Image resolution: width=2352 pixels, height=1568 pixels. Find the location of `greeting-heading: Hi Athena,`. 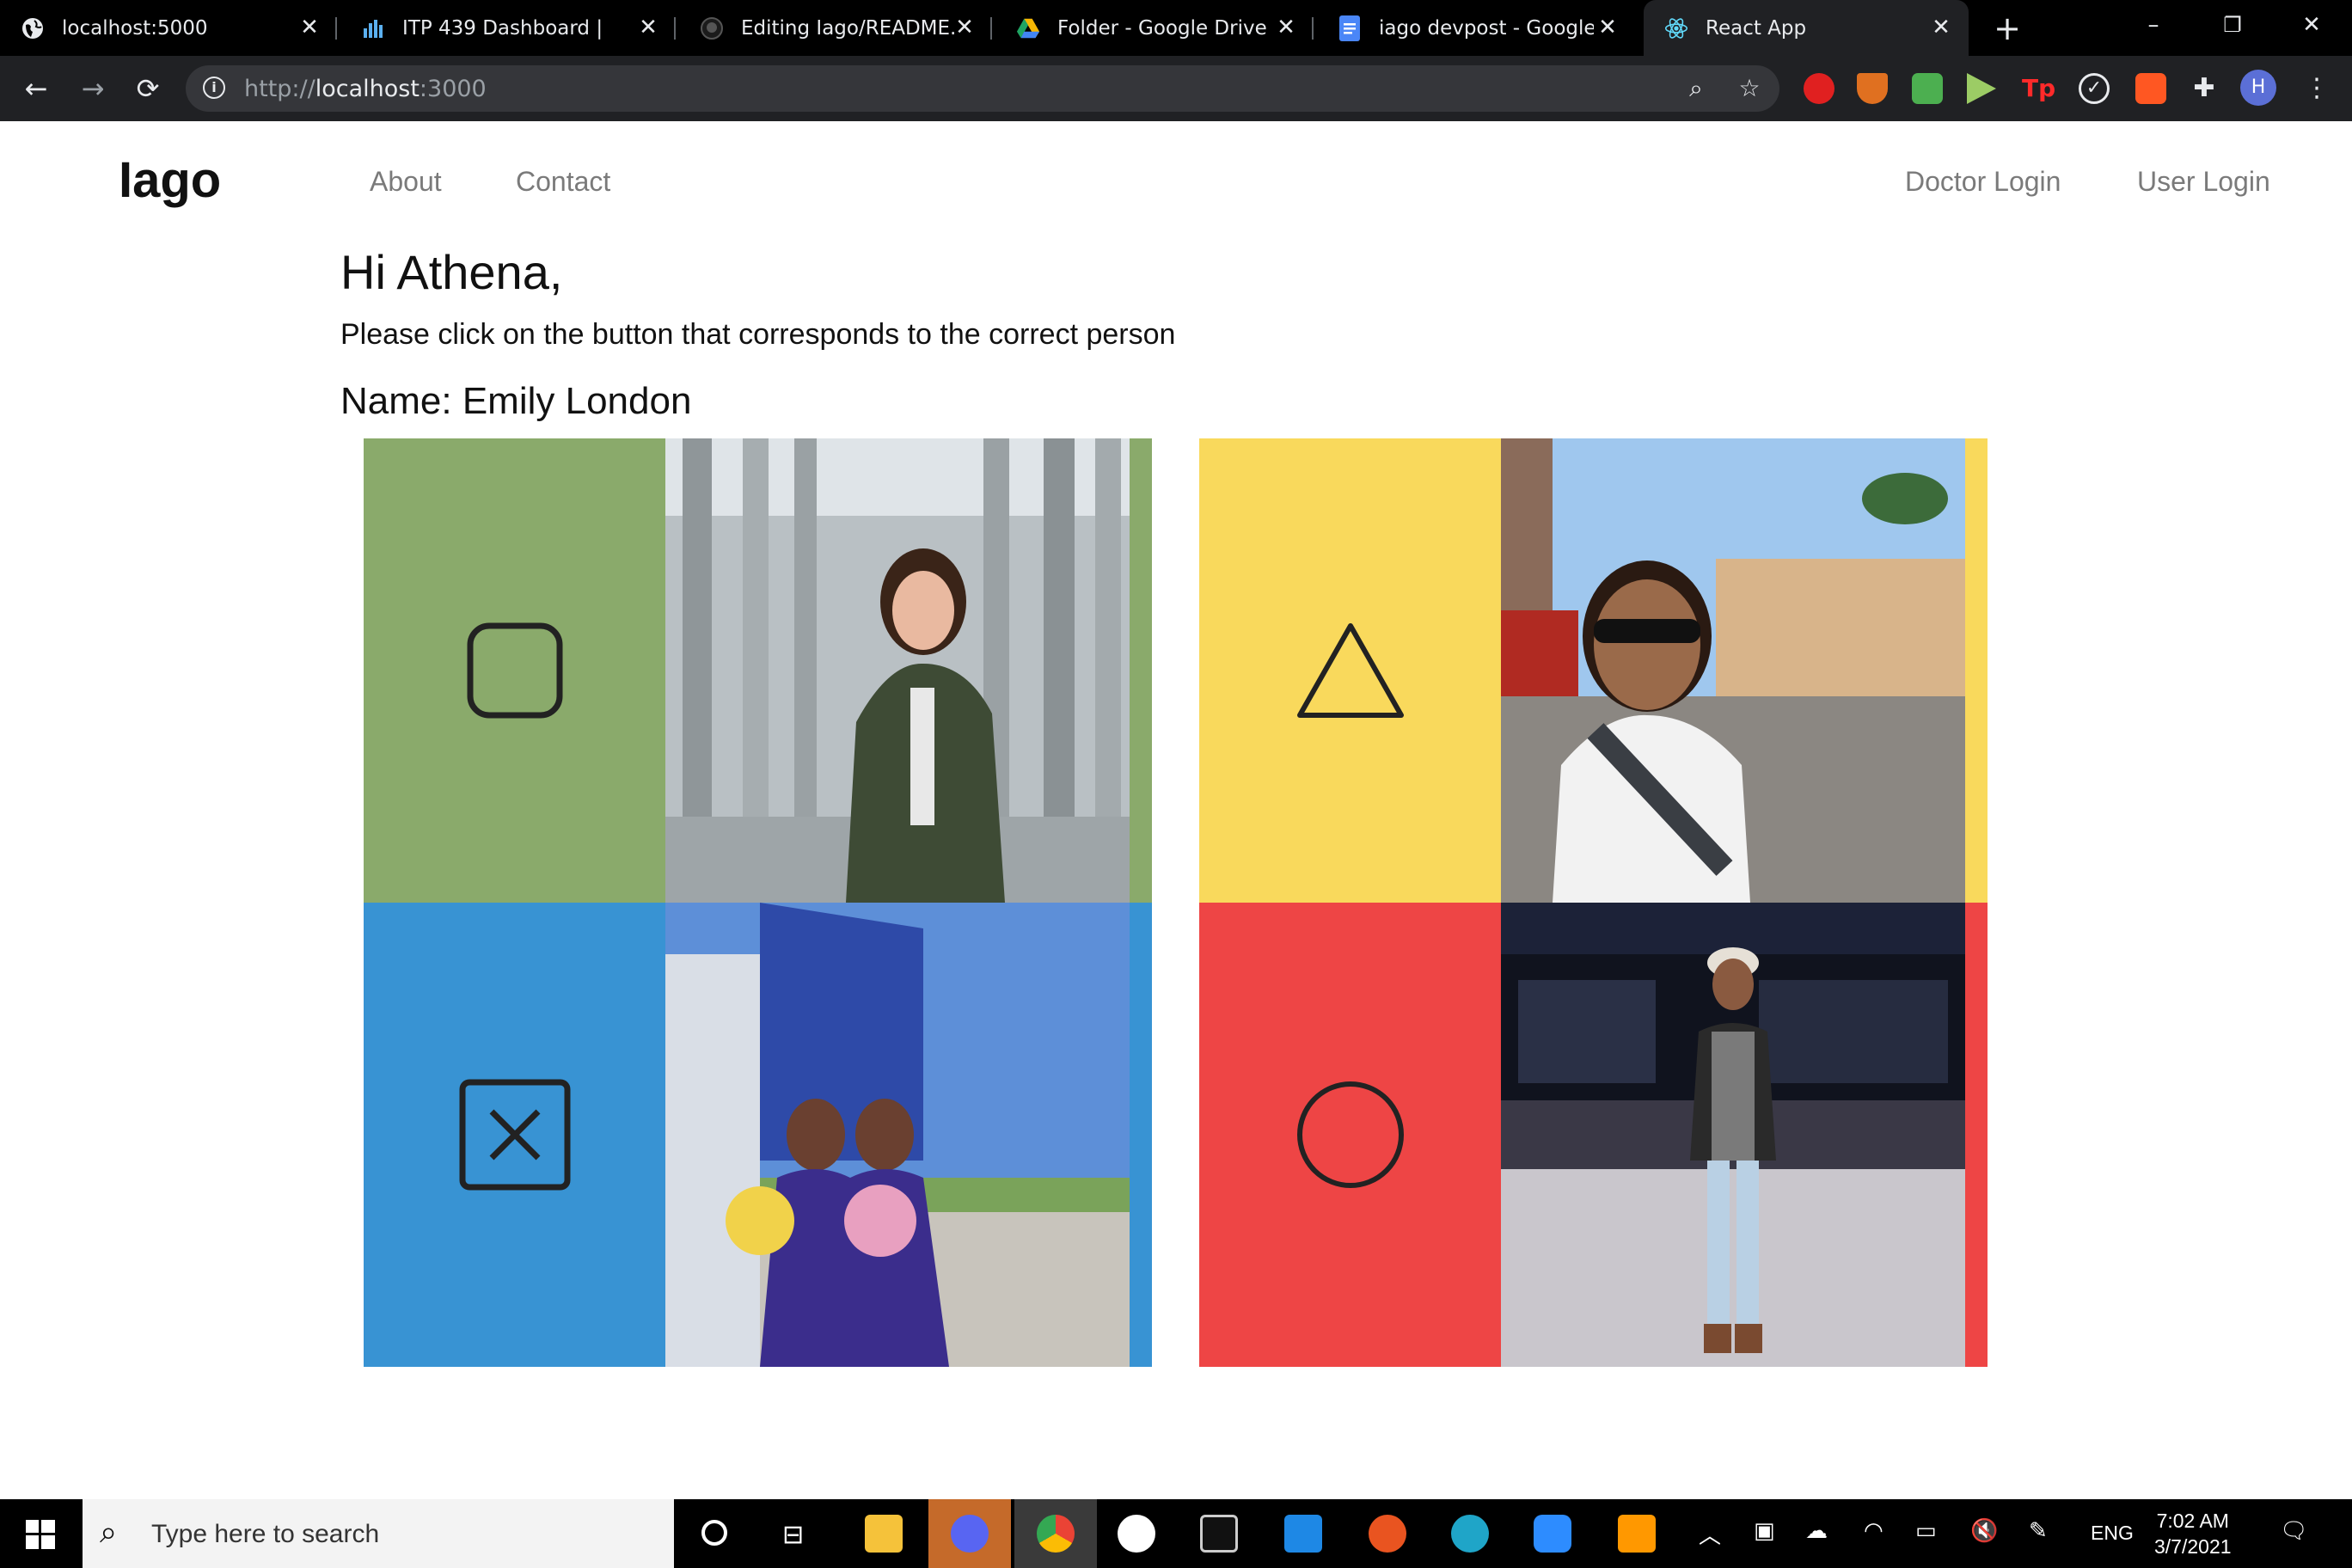

greeting-heading: Hi Athena, is located at coordinates (451, 272).